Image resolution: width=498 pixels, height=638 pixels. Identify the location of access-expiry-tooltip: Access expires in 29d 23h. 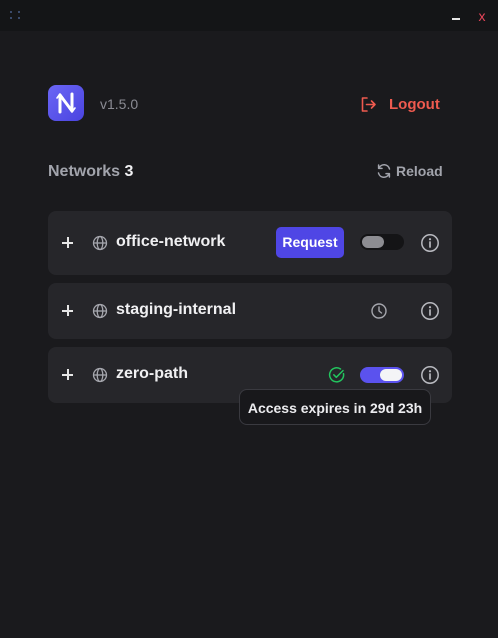
(335, 407).